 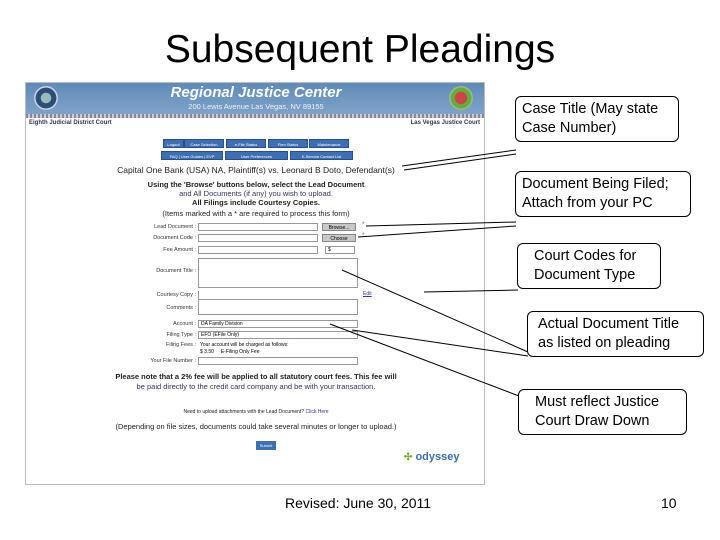 What do you see at coordinates (358, 503) in the screenshot?
I see `slide-footer: Revised: June 30, 2011` at bounding box center [358, 503].